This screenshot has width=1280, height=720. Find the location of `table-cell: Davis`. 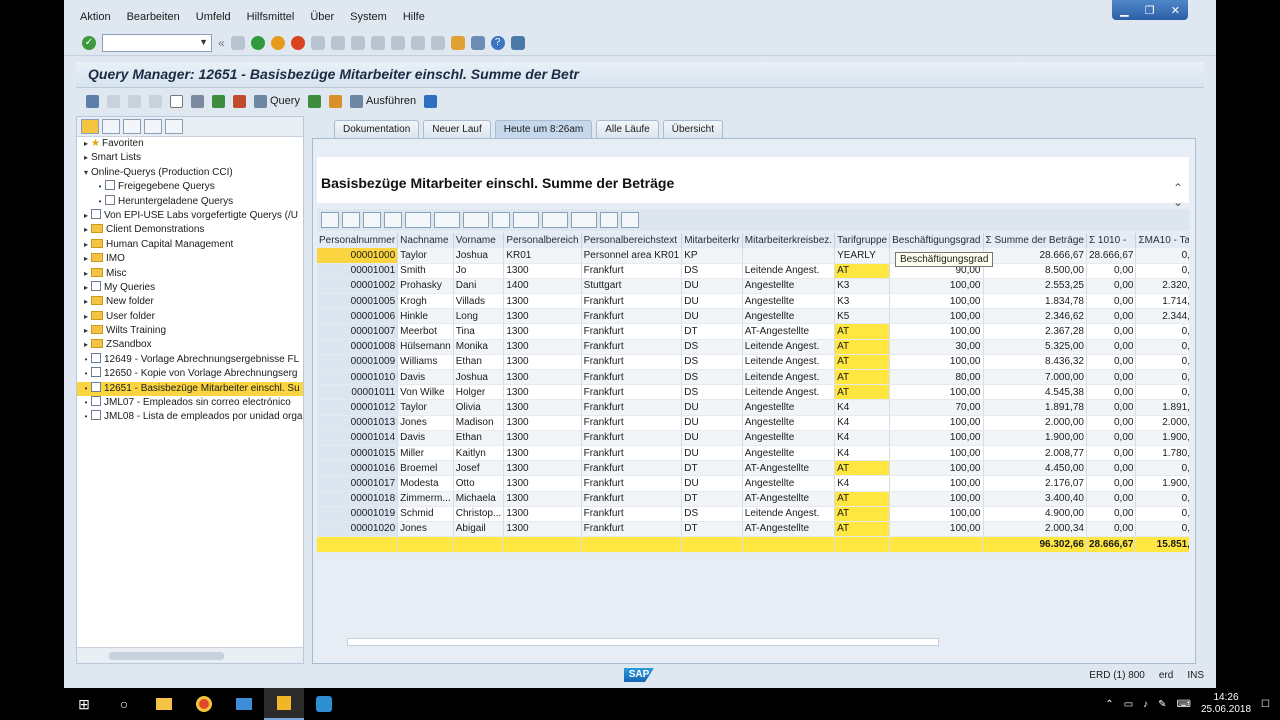

table-cell: Davis is located at coordinates (425, 438).